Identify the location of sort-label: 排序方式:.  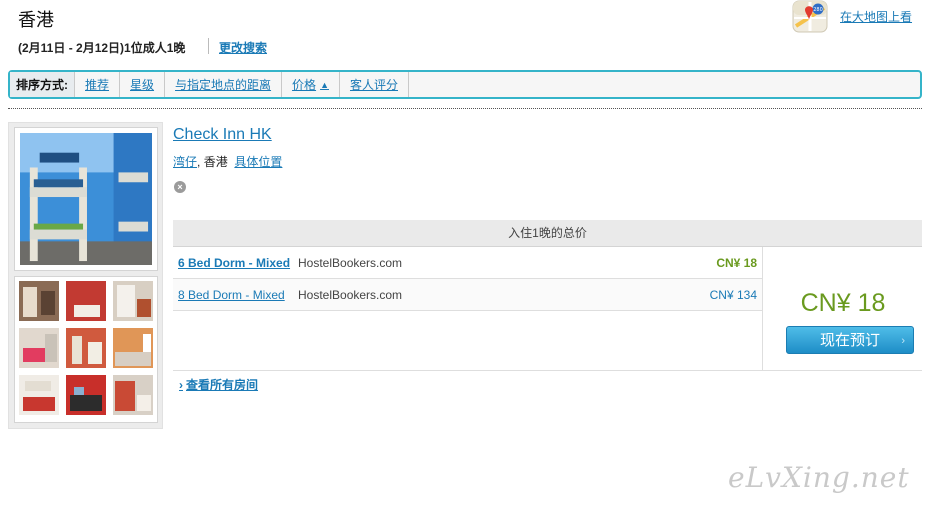
(42, 84).